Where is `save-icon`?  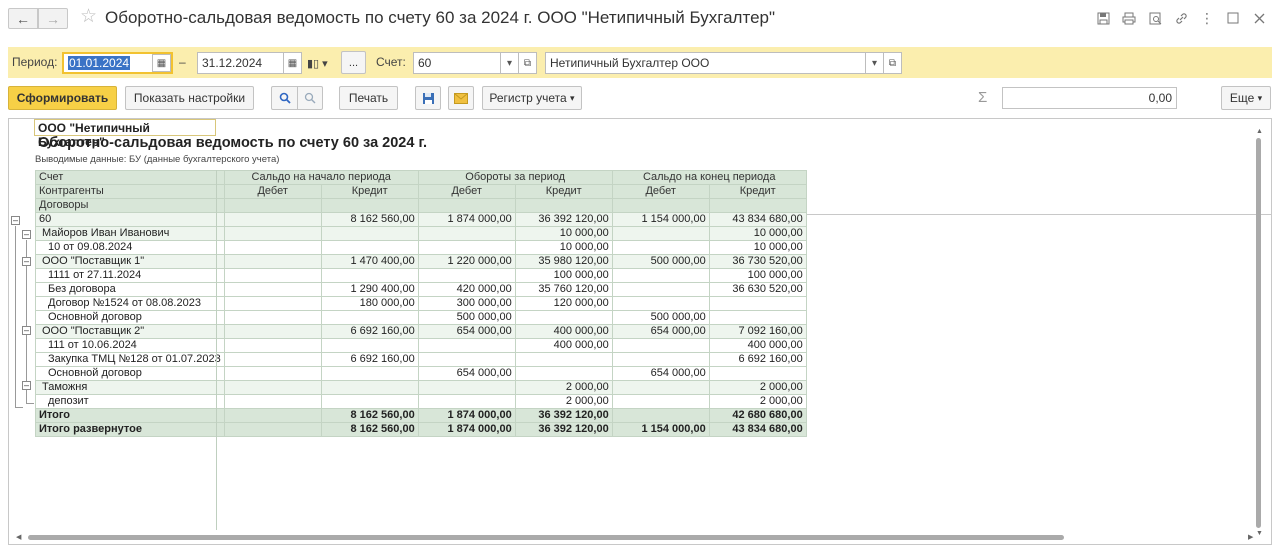
save-icon is located at coordinates (1103, 18).